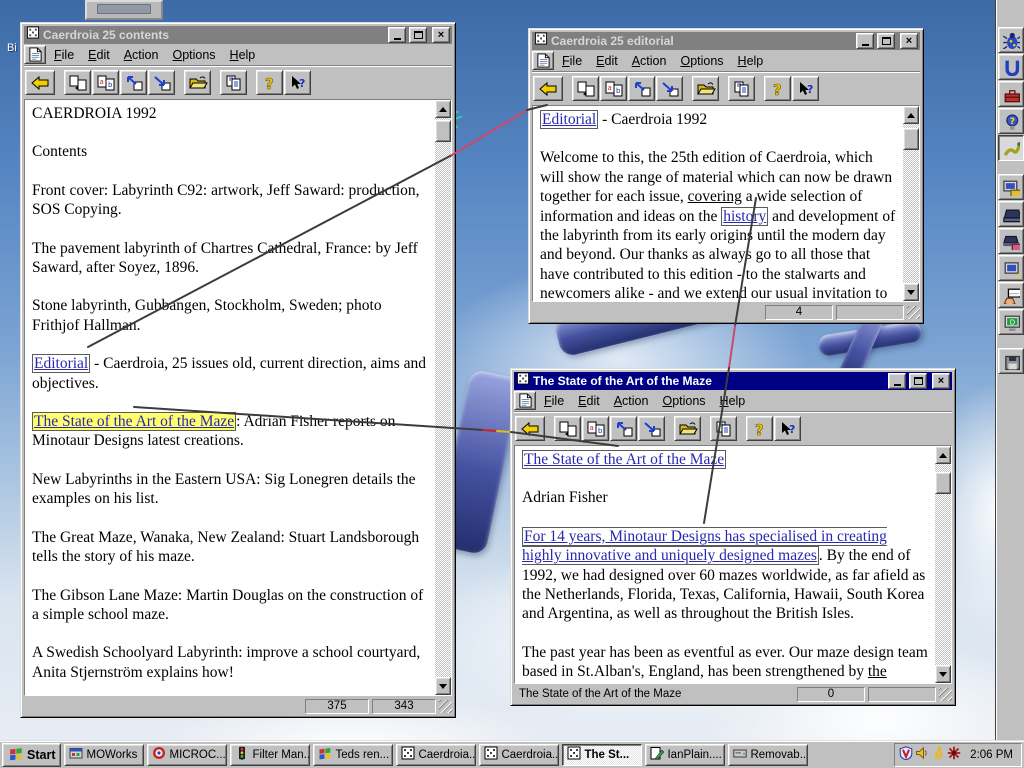  Describe the element at coordinates (954, 754) in the screenshot. I see `flower-tray-icon` at that location.